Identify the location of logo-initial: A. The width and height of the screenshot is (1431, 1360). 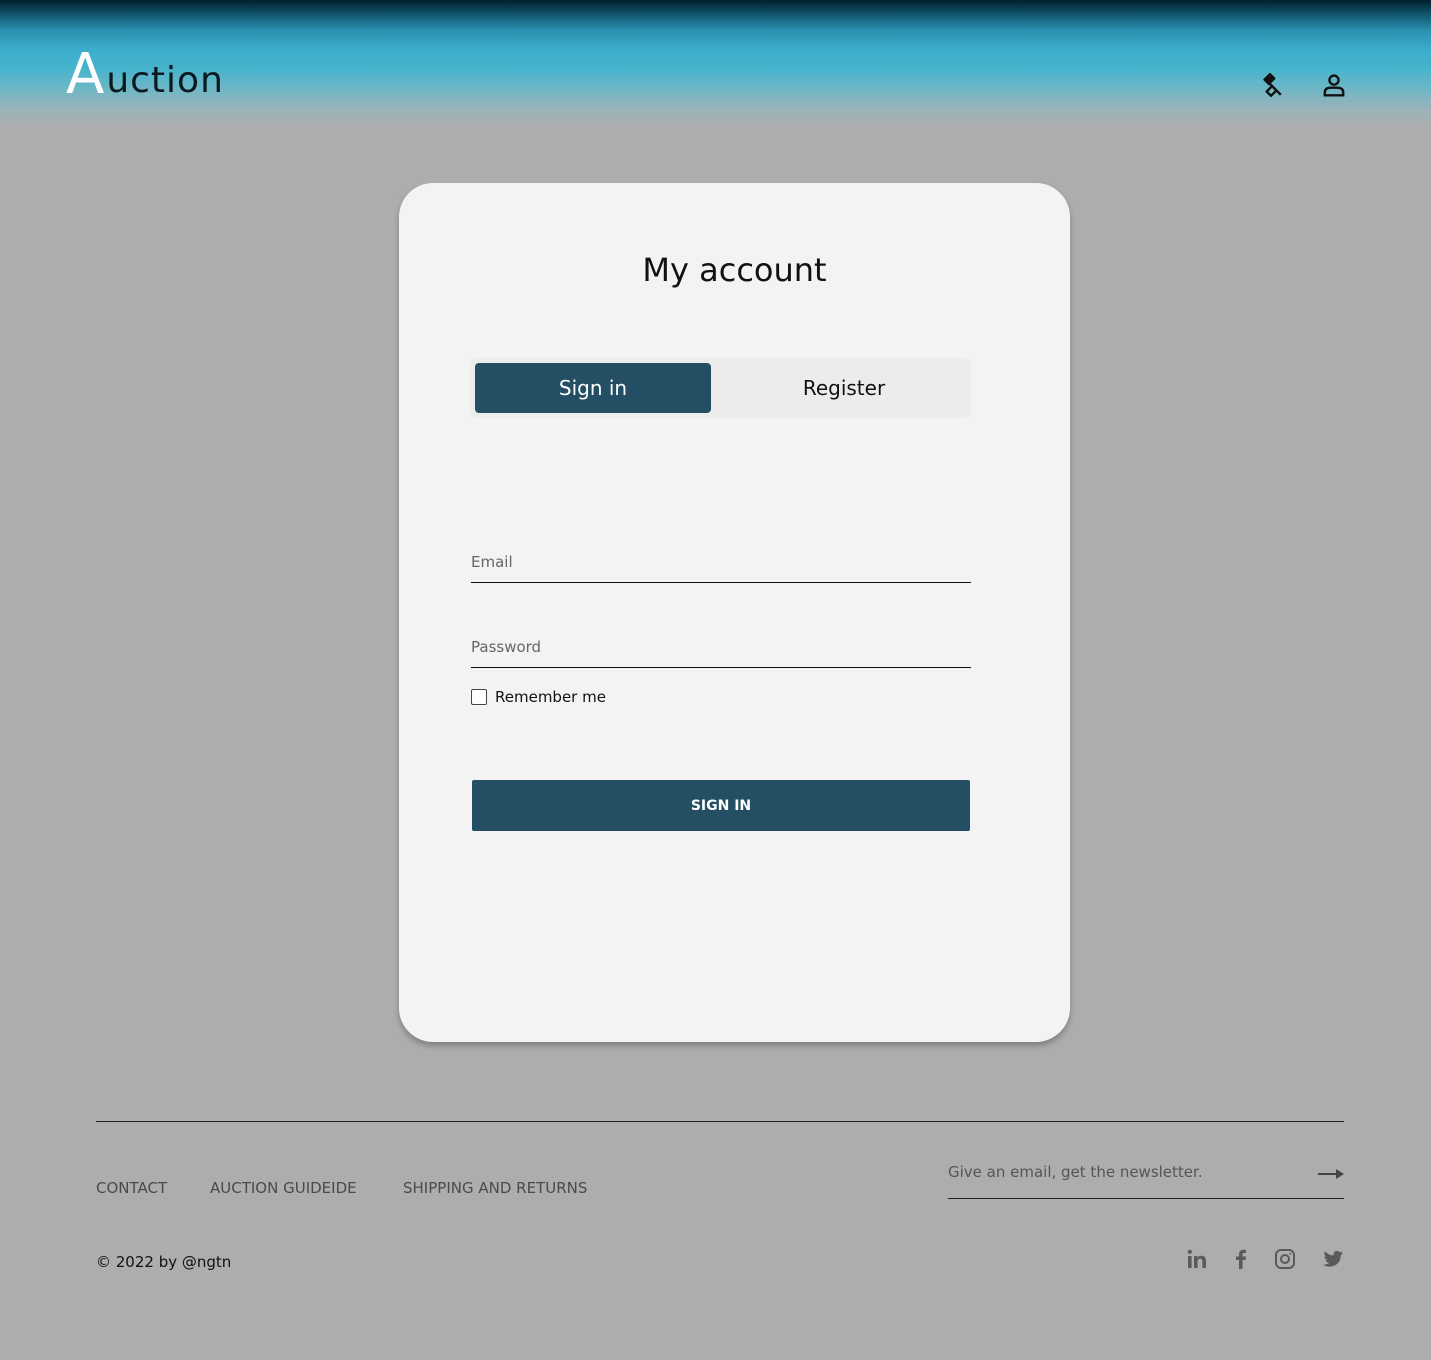
(85, 74).